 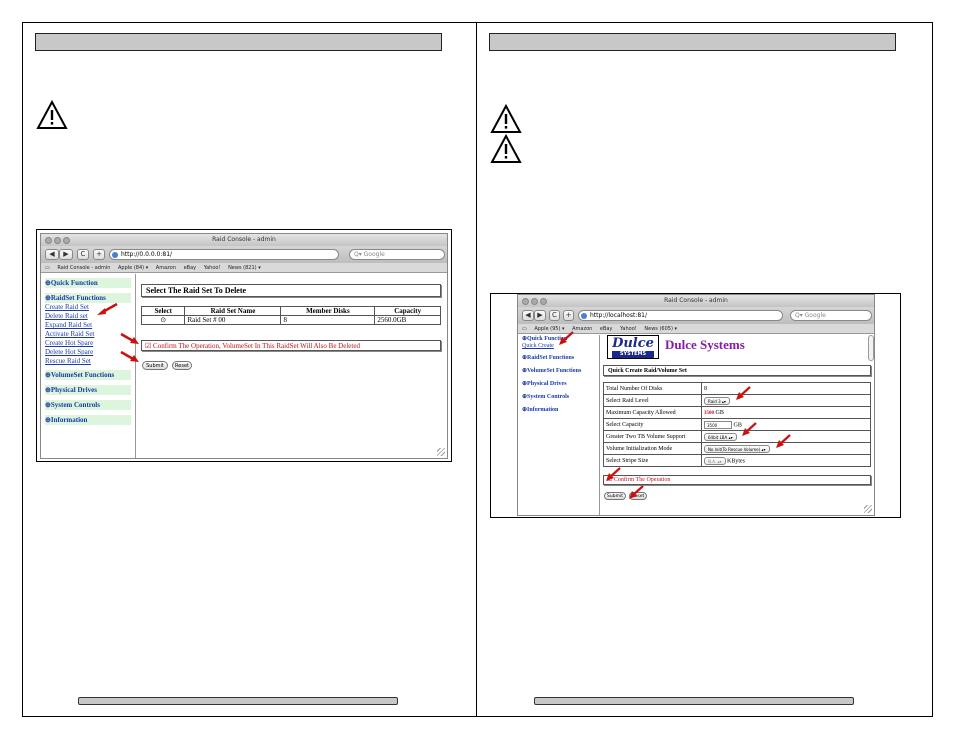 I want to click on init-mode-select: No Init(To Rescue Volume) ▴▾, so click(x=737, y=448).